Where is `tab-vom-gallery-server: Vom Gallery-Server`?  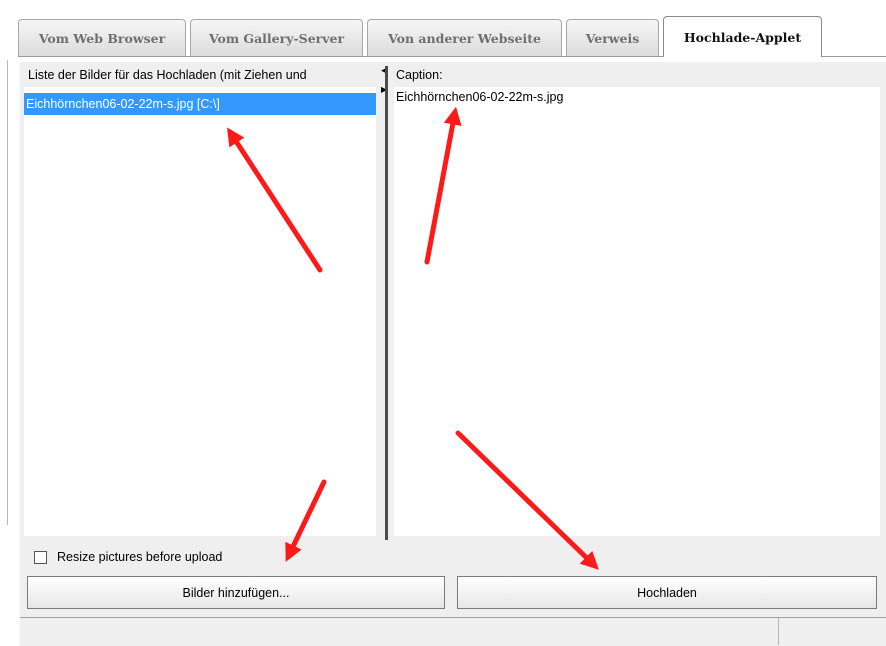 tab-vom-gallery-server: Vom Gallery-Server is located at coordinates (276, 37).